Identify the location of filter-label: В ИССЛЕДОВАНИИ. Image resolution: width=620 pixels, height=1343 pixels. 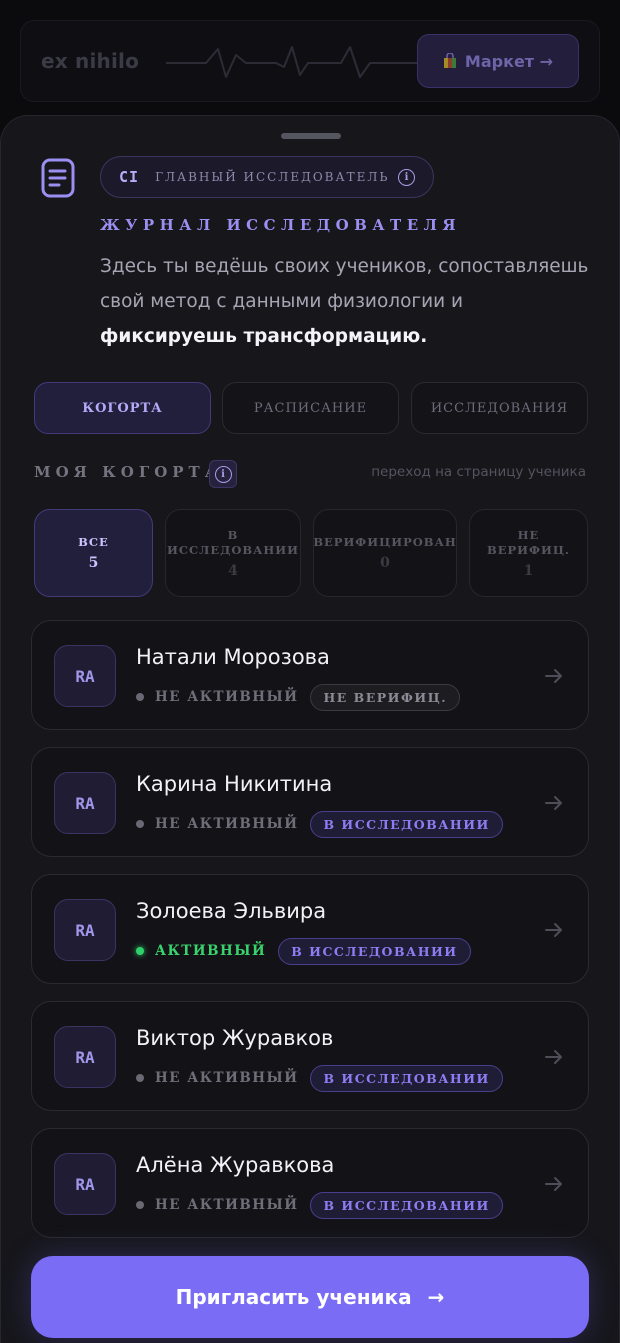
(233, 542).